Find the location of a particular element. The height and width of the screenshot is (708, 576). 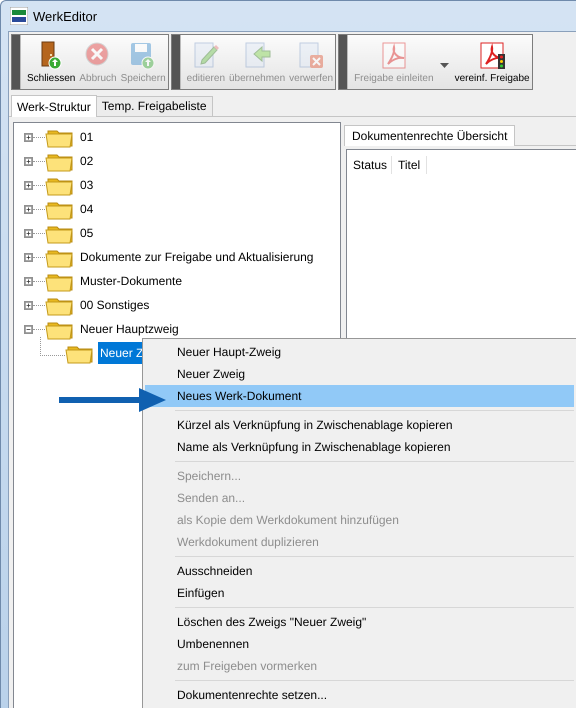

tree-item: Dokumente zur Freigabe und Aktualisierung is located at coordinates (197, 257).